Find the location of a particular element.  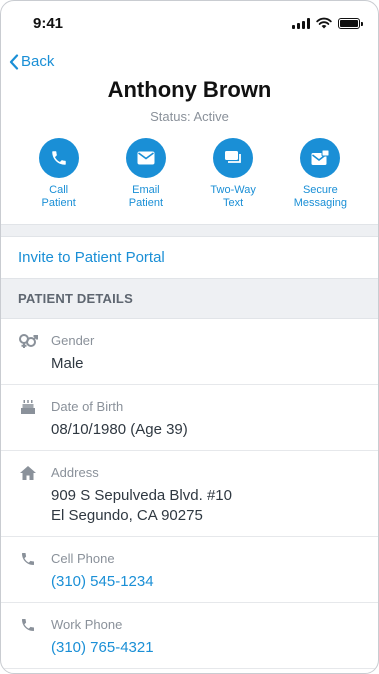

gender-row: Gender Male is located at coordinates (189, 352).